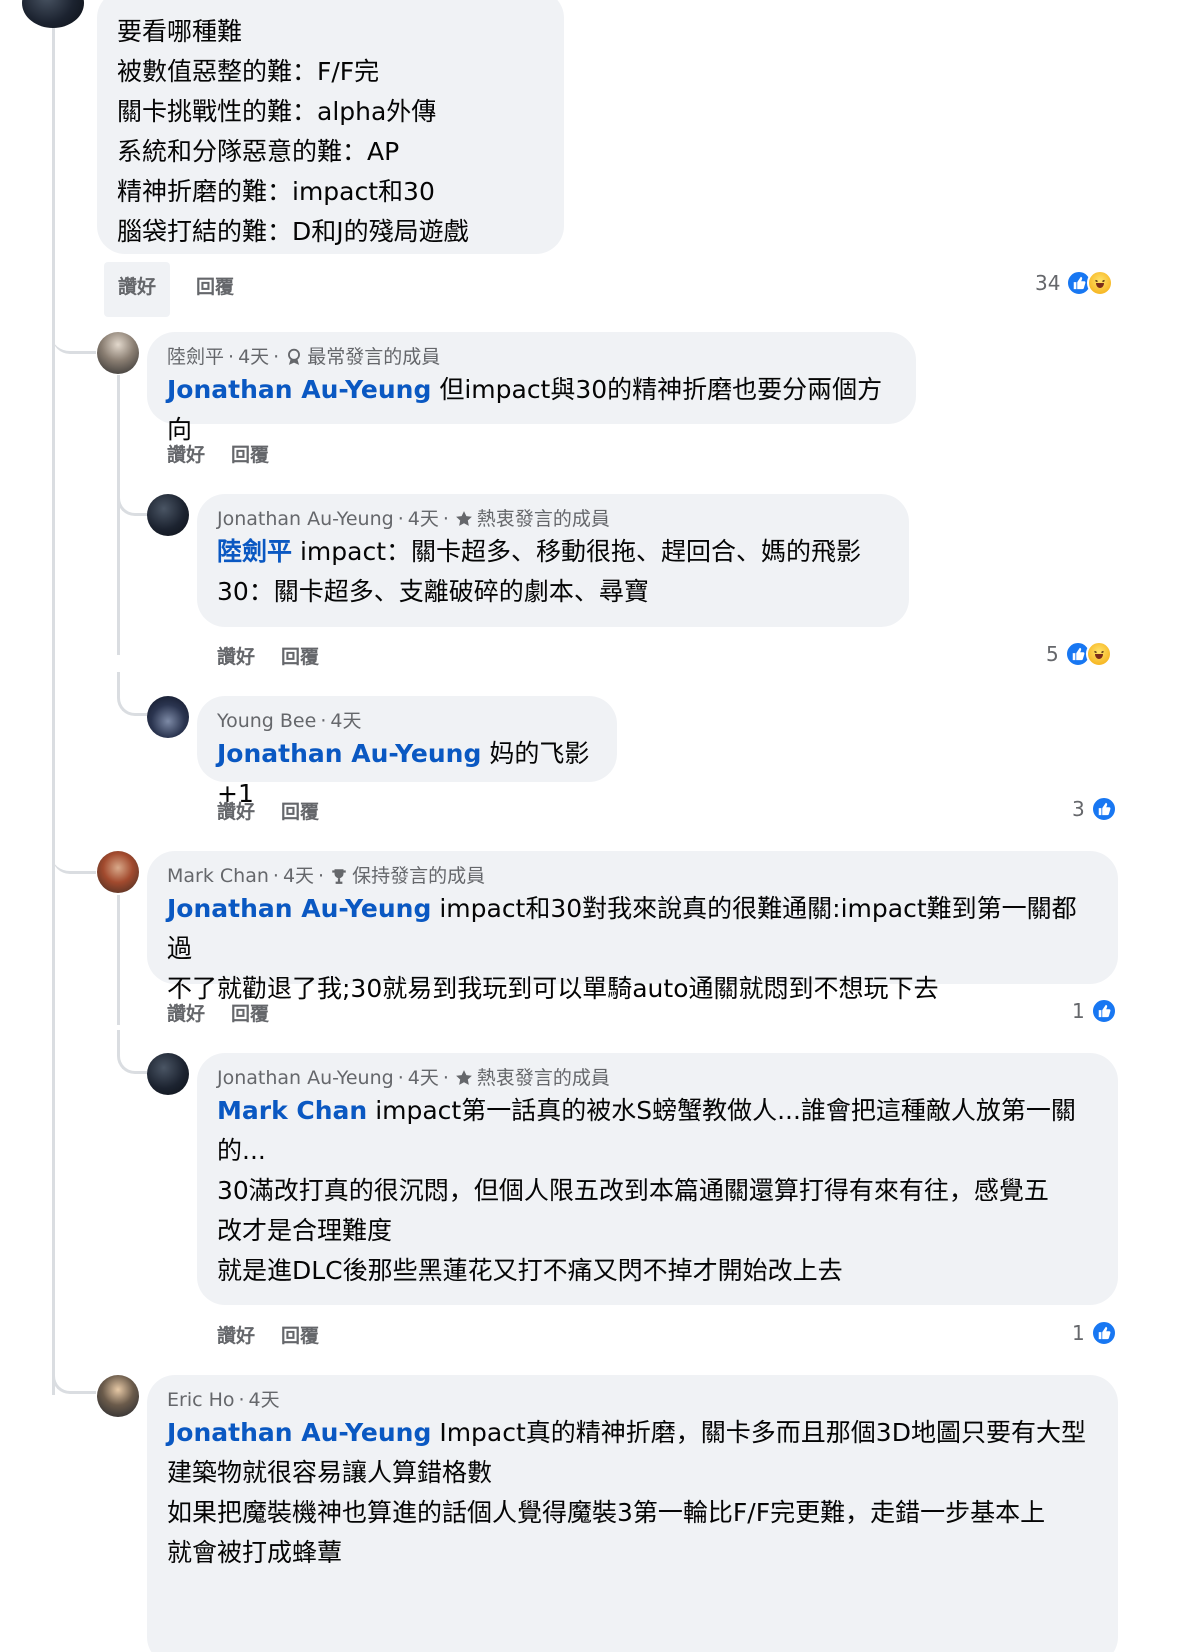 This screenshot has width=1200, height=1652. What do you see at coordinates (633, 1190) in the screenshot?
I see `comment-text-line: 30滿改打真的很沉悶，但個人限五改到本篇通關還算打得有來有往，感覺五` at bounding box center [633, 1190].